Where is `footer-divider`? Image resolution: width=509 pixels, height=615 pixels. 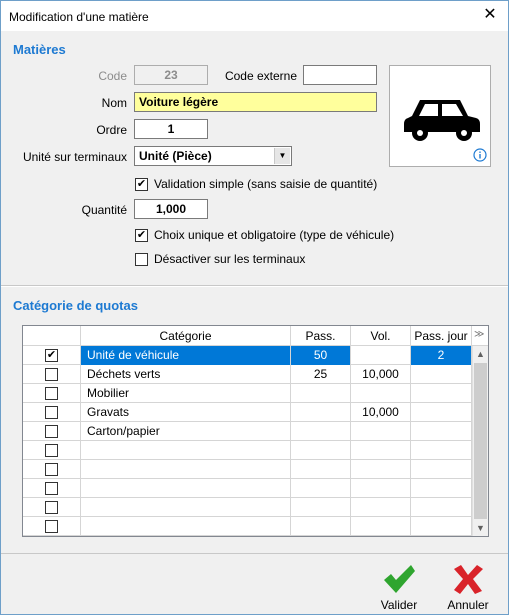
footer-divider is located at coordinates (254, 553).